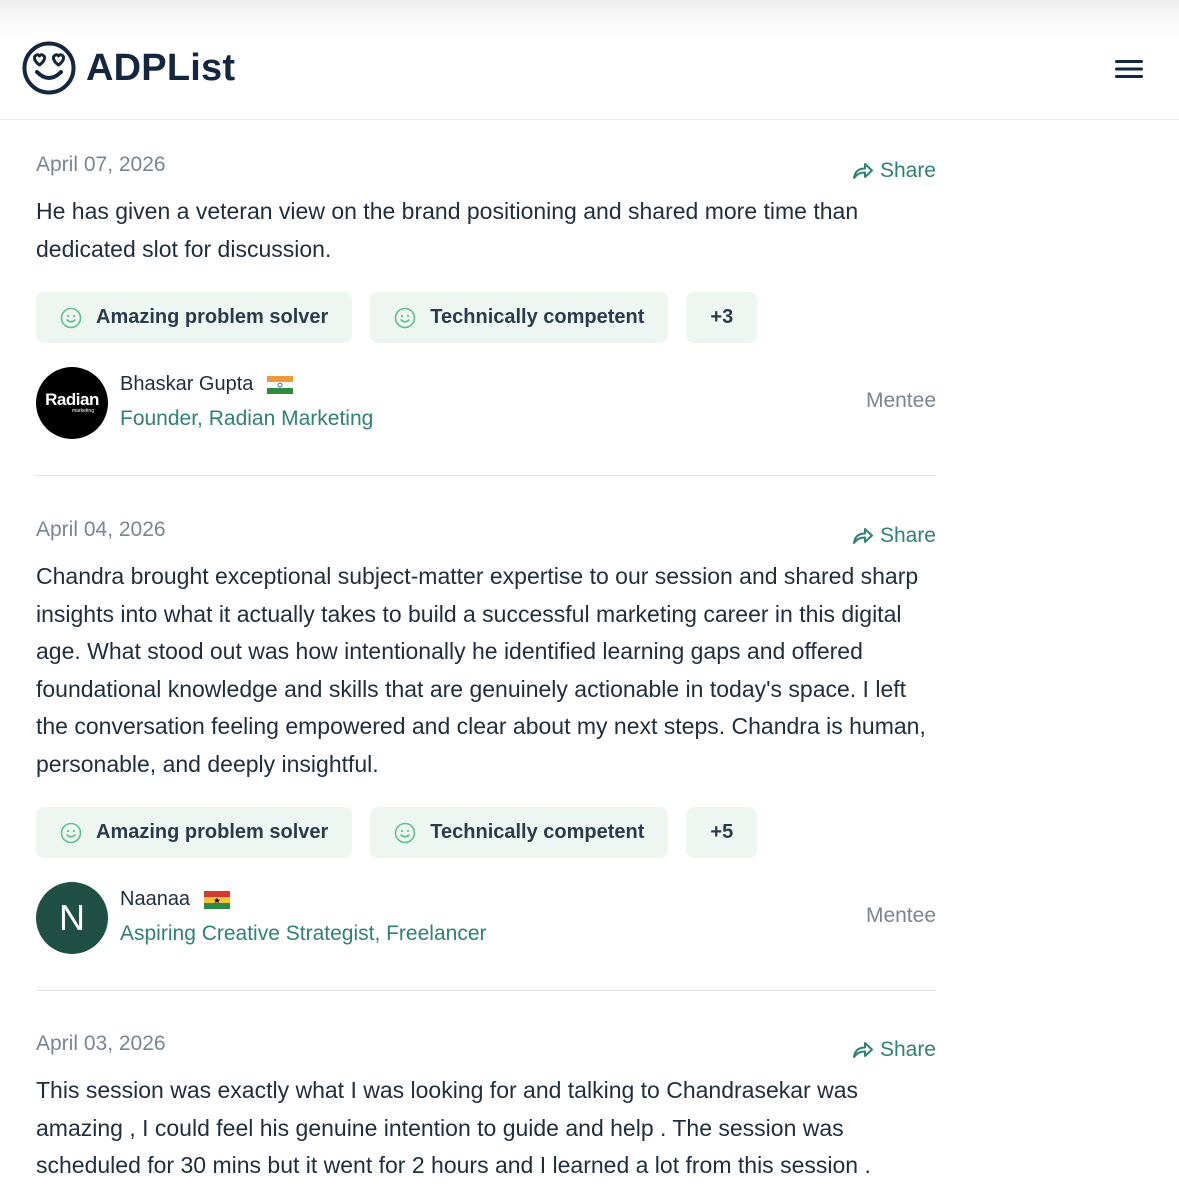 The width and height of the screenshot is (1179, 1185). I want to click on reviewer-role: Founder, Radian Marketing, so click(247, 418).